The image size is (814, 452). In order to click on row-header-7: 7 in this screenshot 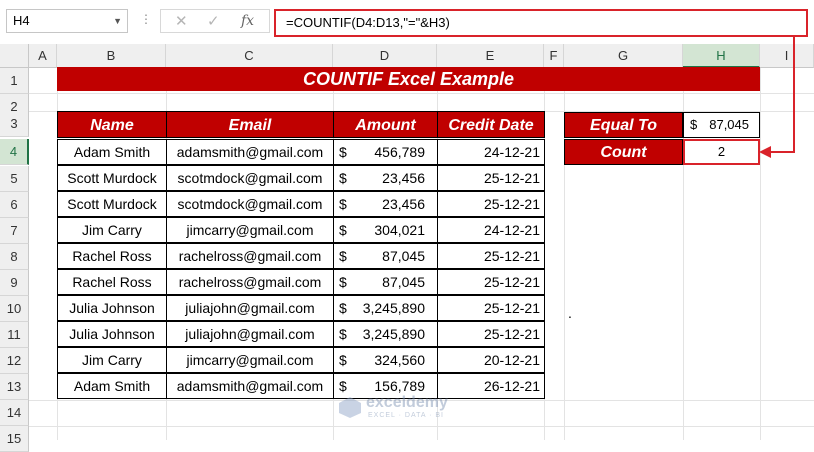, I will do `click(14, 231)`.